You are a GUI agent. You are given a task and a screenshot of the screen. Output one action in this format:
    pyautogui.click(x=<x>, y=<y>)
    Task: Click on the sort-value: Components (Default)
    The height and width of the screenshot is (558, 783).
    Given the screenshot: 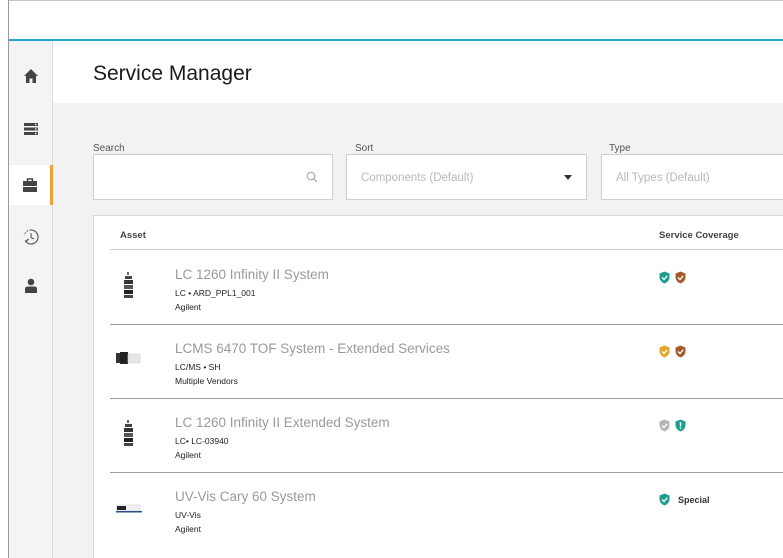 What is the action you would take?
    pyautogui.click(x=417, y=178)
    